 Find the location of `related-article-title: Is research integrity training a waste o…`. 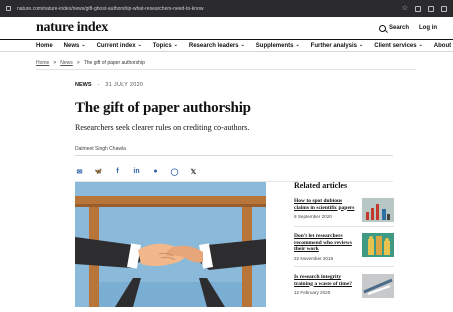

related-article-title: Is research integrity training a waste o… is located at coordinates (326, 280).